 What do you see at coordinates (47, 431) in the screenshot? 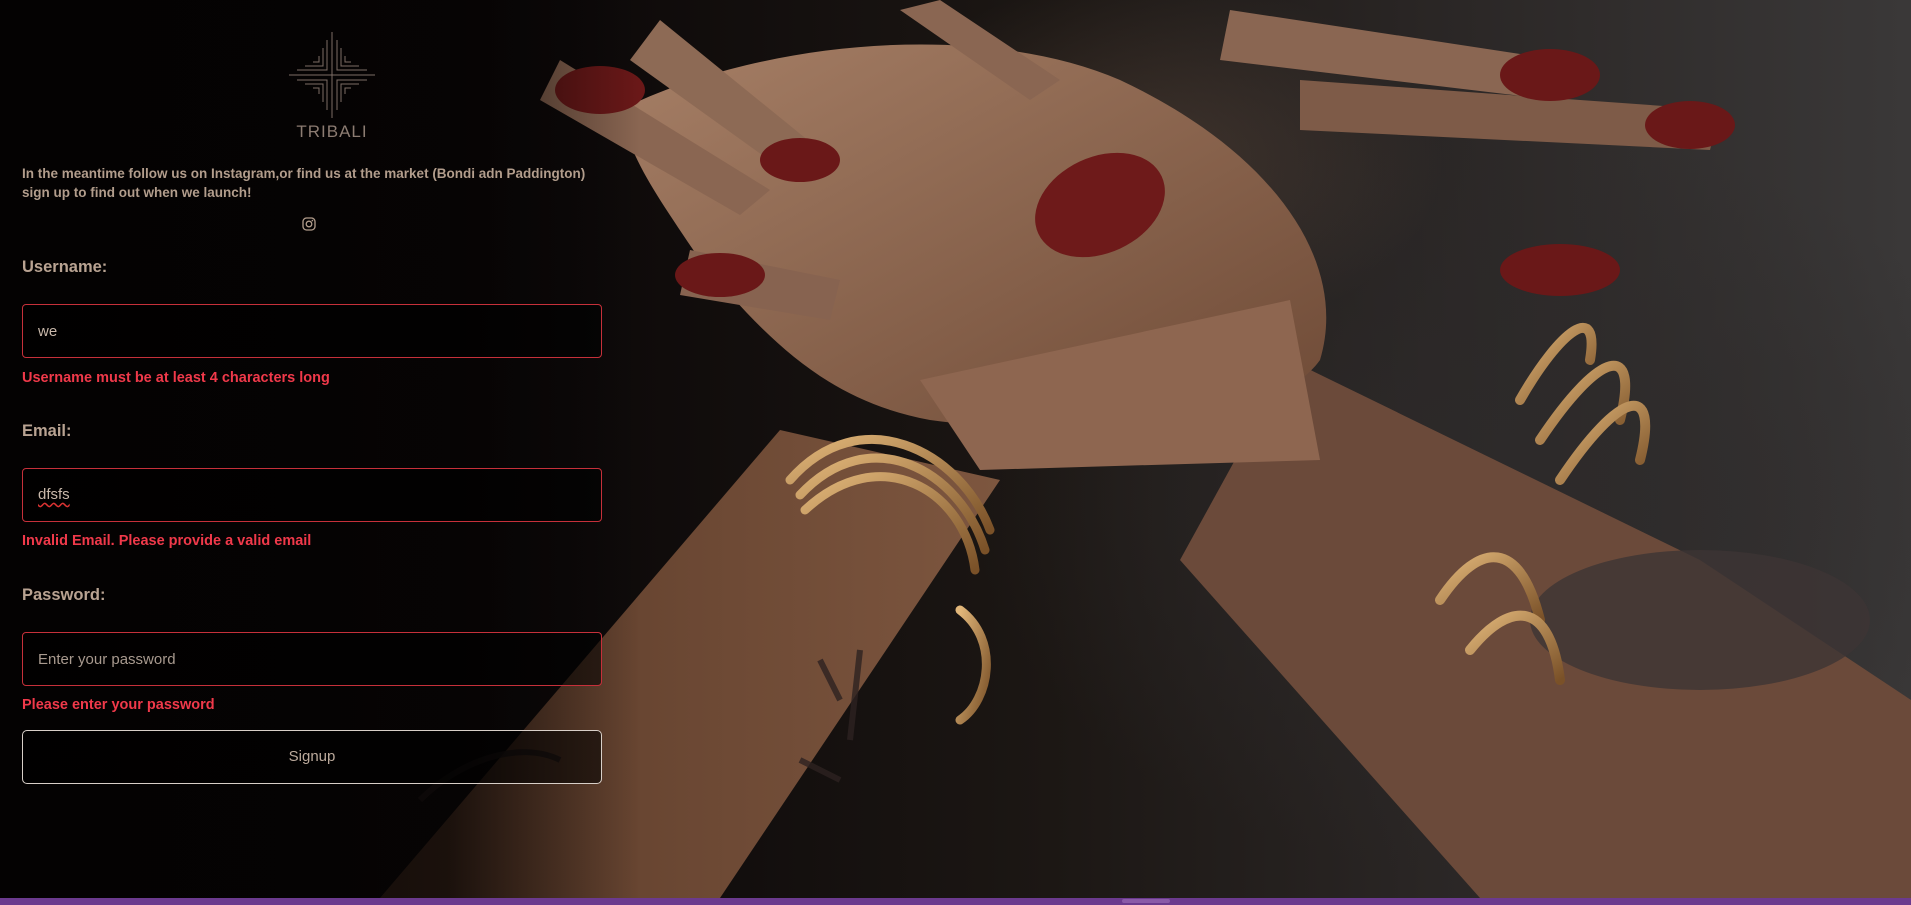
I see `email-label: Email:` at bounding box center [47, 431].